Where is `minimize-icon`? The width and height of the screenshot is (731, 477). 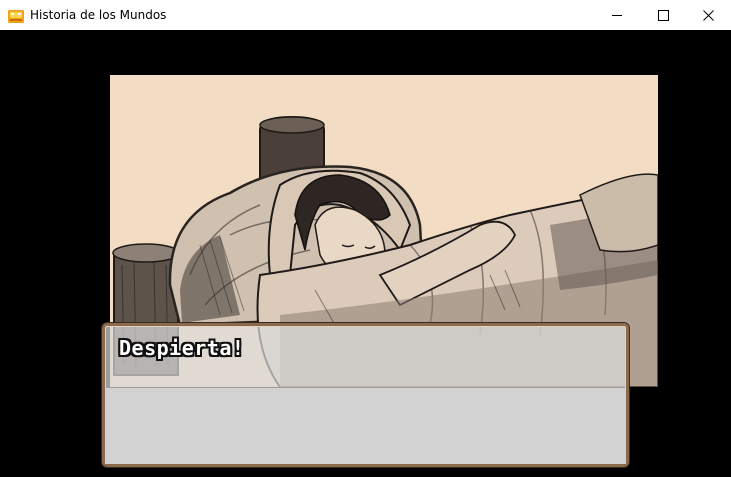 minimize-icon is located at coordinates (617, 15).